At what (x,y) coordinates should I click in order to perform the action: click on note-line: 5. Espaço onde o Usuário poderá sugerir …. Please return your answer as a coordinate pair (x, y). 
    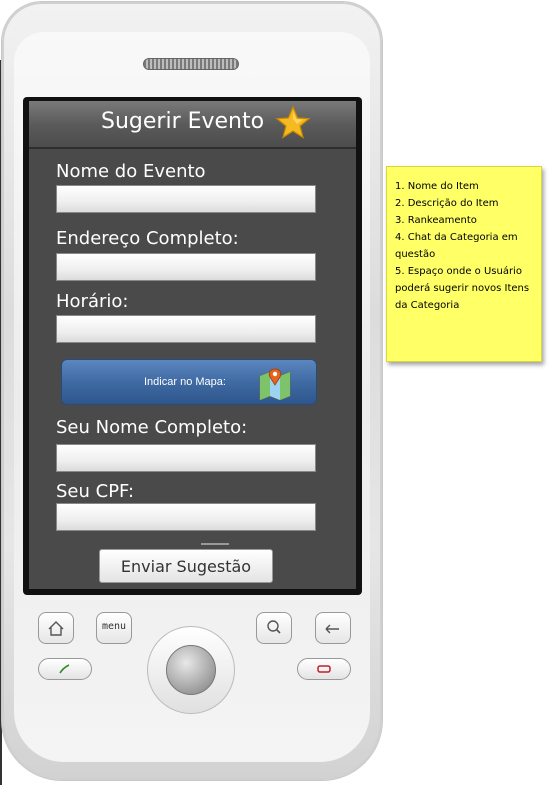
    Looking at the image, I should click on (462, 288).